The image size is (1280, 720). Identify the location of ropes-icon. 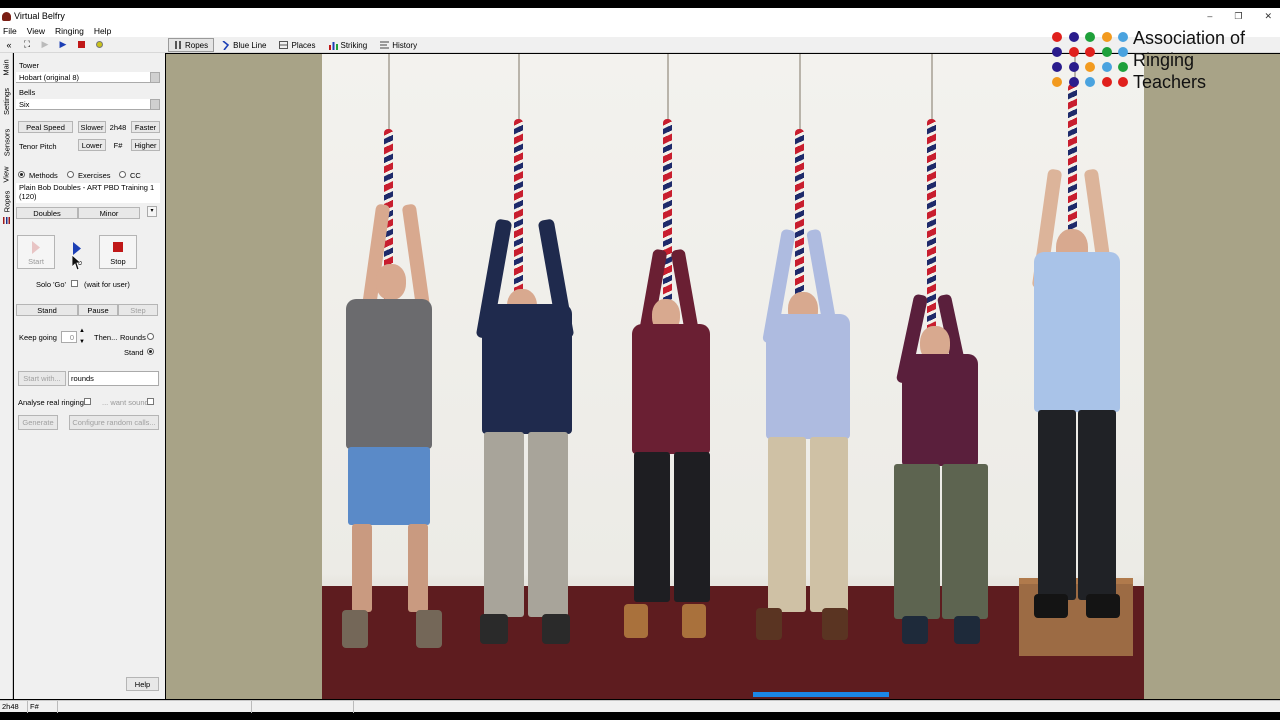
(178, 45).